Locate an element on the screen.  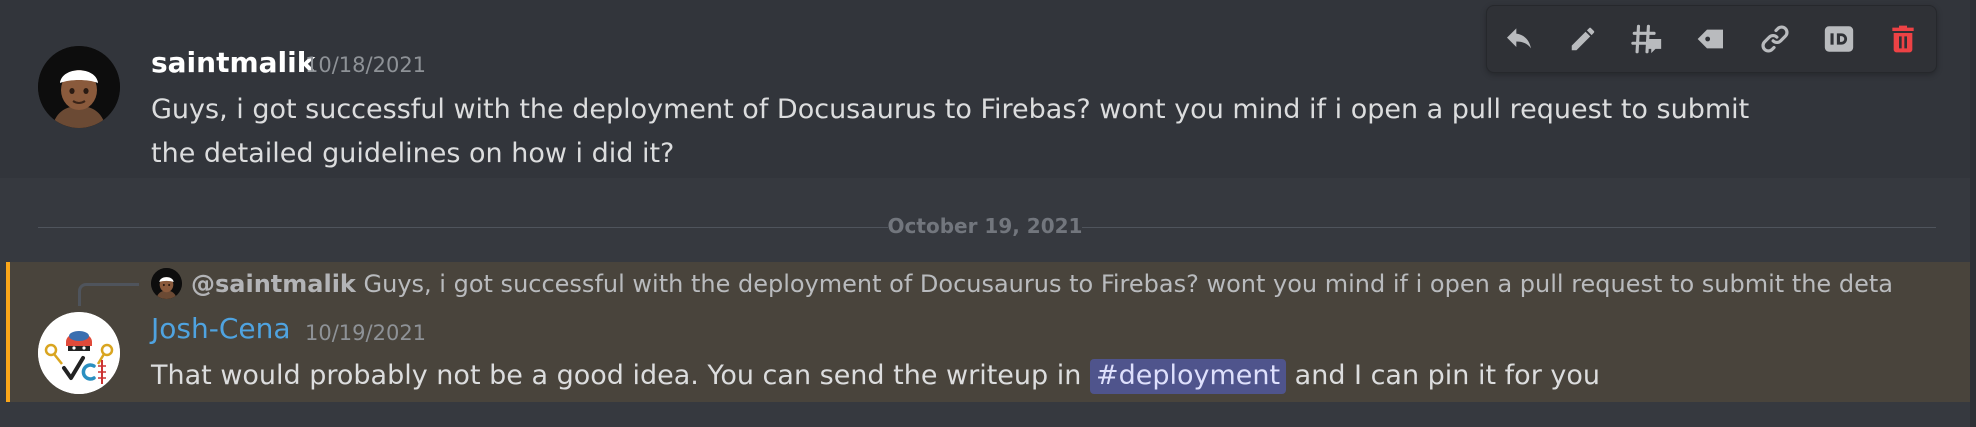
copy-id-icon is located at coordinates (1839, 39).